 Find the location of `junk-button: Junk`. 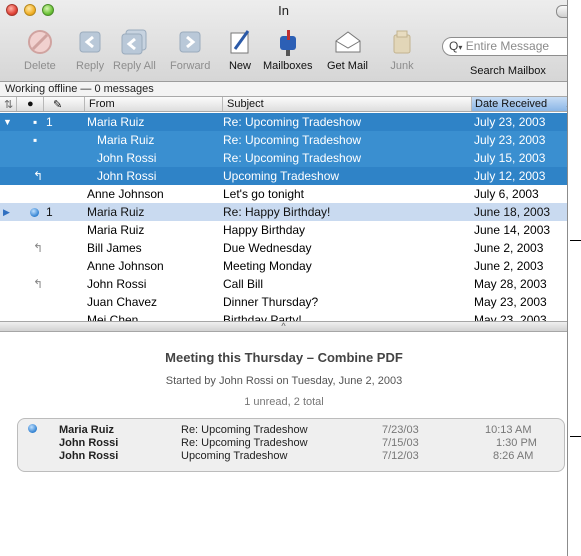

junk-button: Junk is located at coordinates (402, 50).